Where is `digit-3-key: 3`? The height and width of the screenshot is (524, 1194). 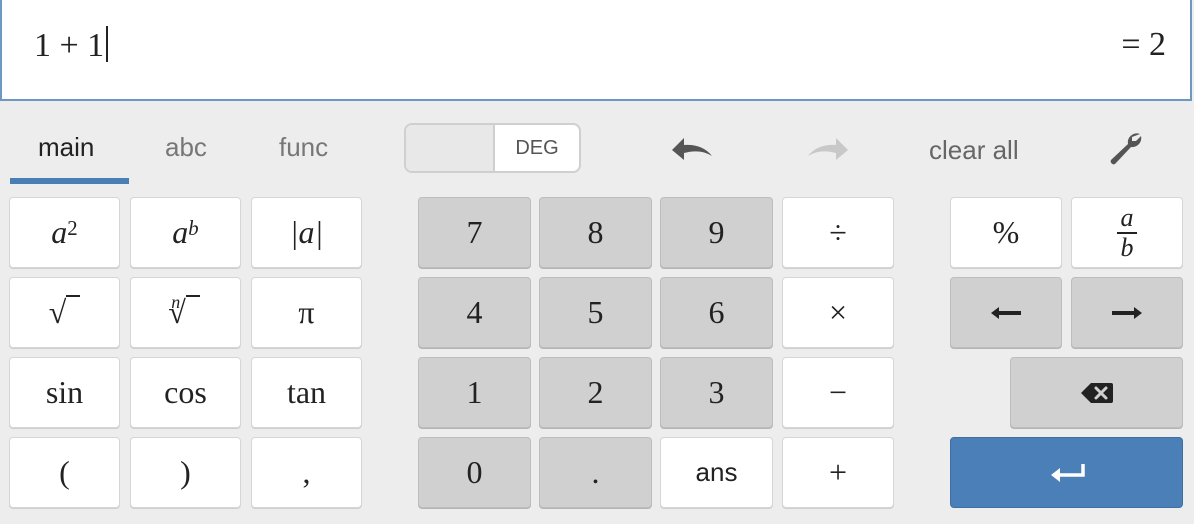 digit-3-key: 3 is located at coordinates (716, 392).